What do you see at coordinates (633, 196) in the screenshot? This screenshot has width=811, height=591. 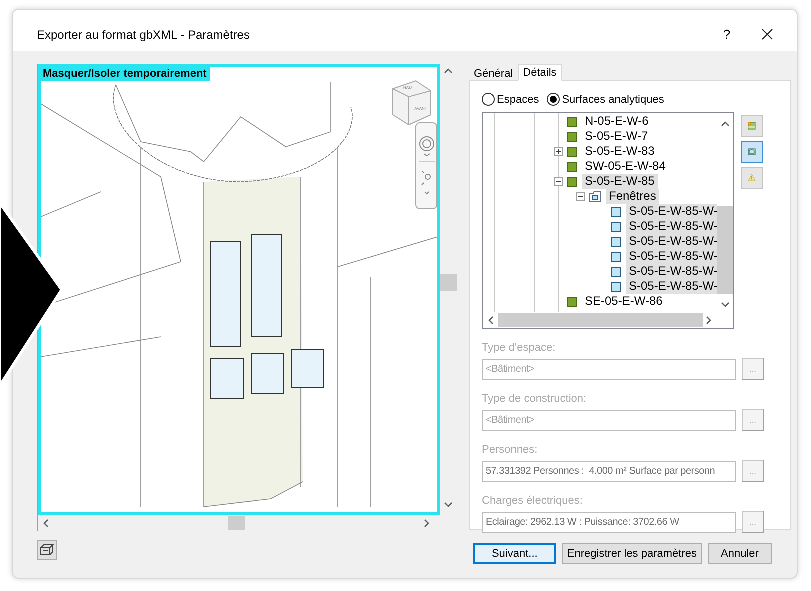 I see `tree-item: Fenêtres` at bounding box center [633, 196].